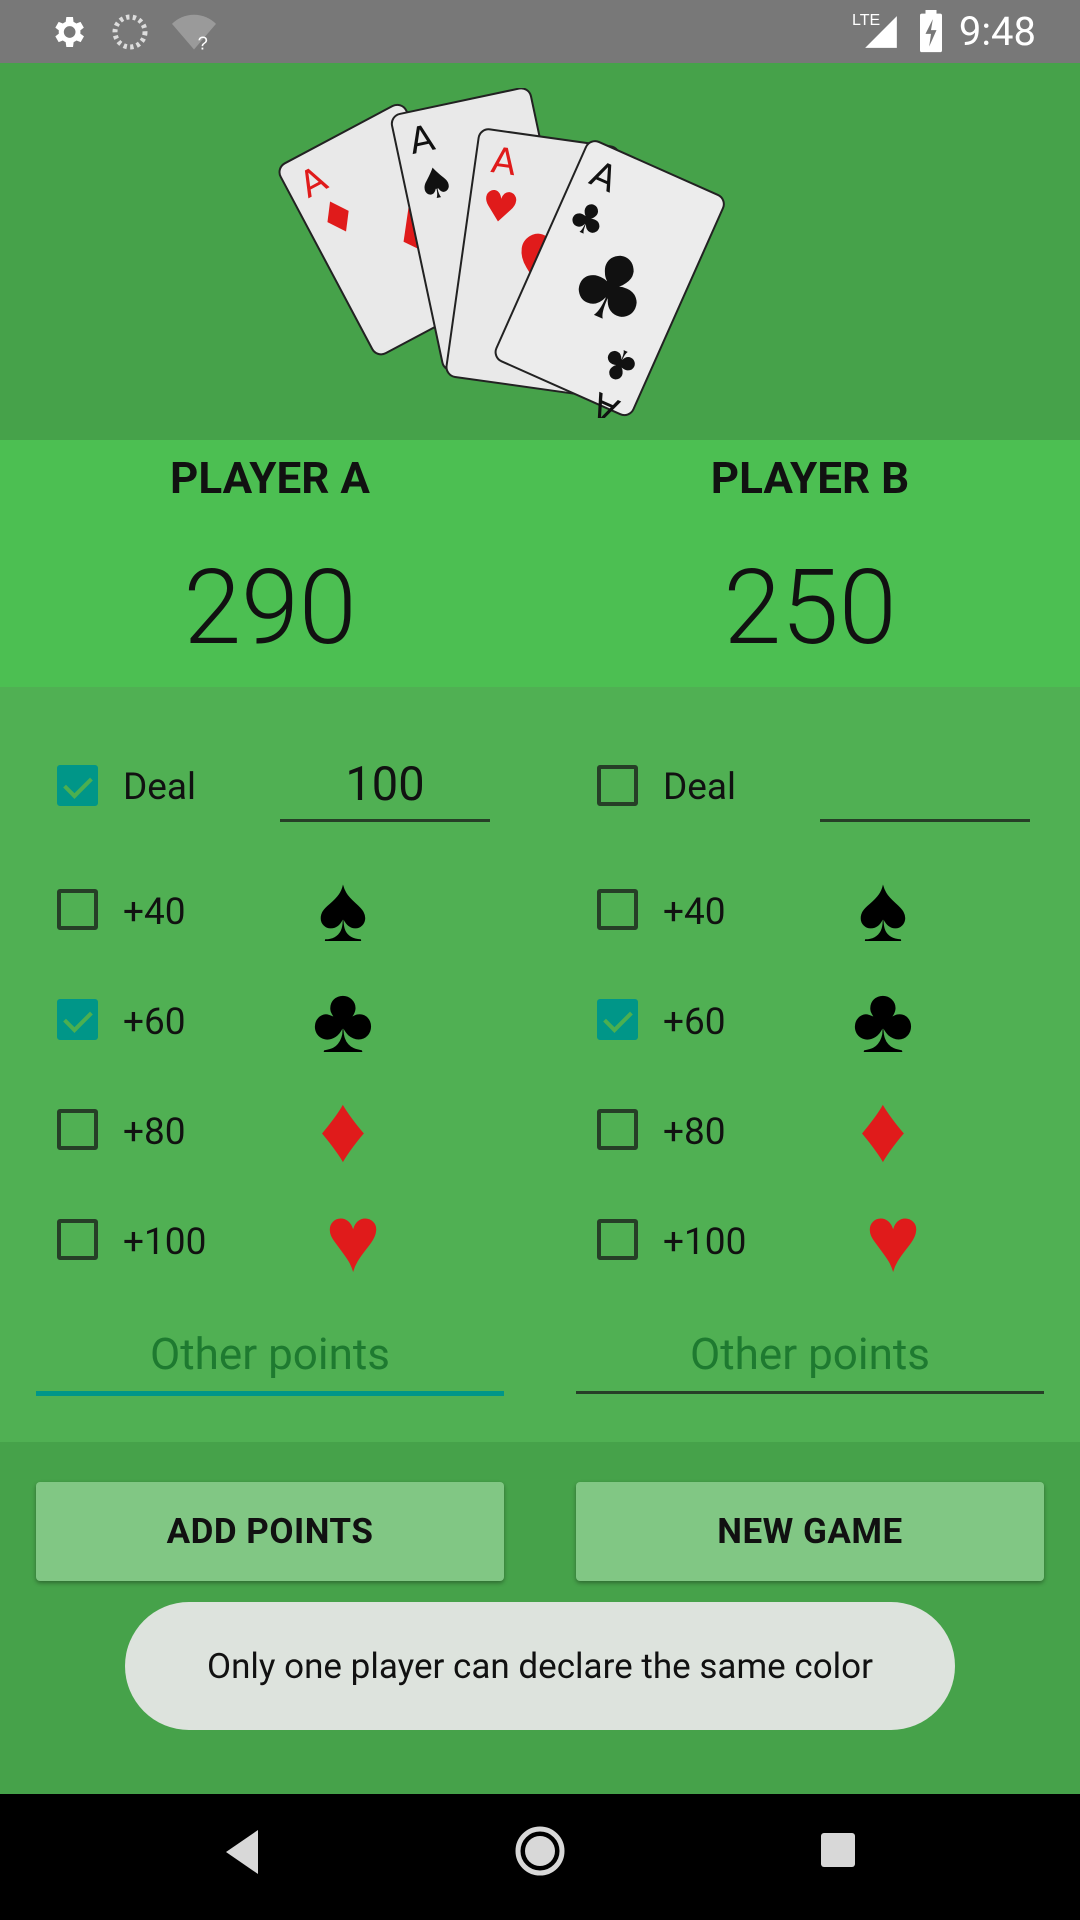 Image resolution: width=1080 pixels, height=1920 pixels. I want to click on player-b-deal-underline, so click(925, 820).